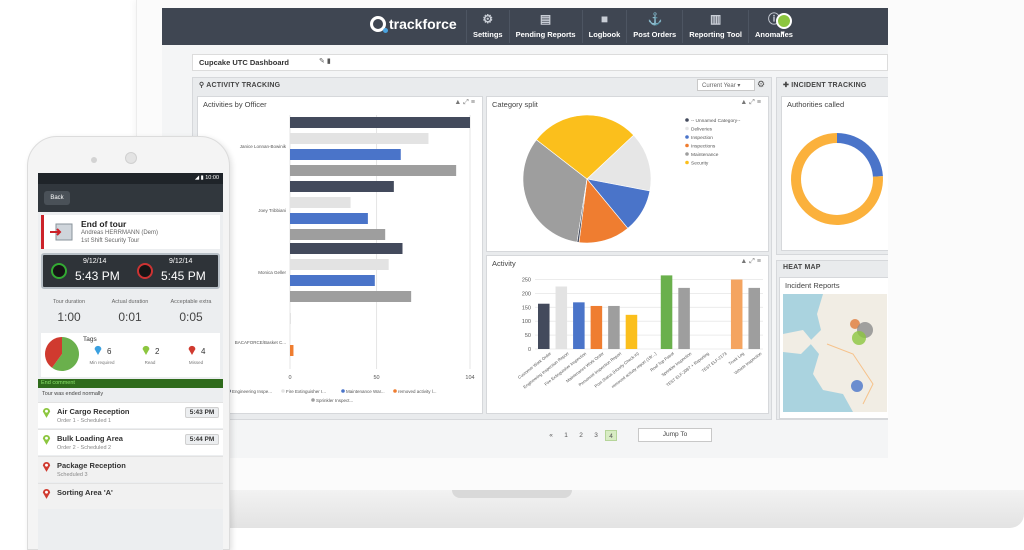 This screenshot has width=1024, height=550. Describe the element at coordinates (202, 412) in the screenshot. I see `checkpoint-time: 5:43 PM` at that location.